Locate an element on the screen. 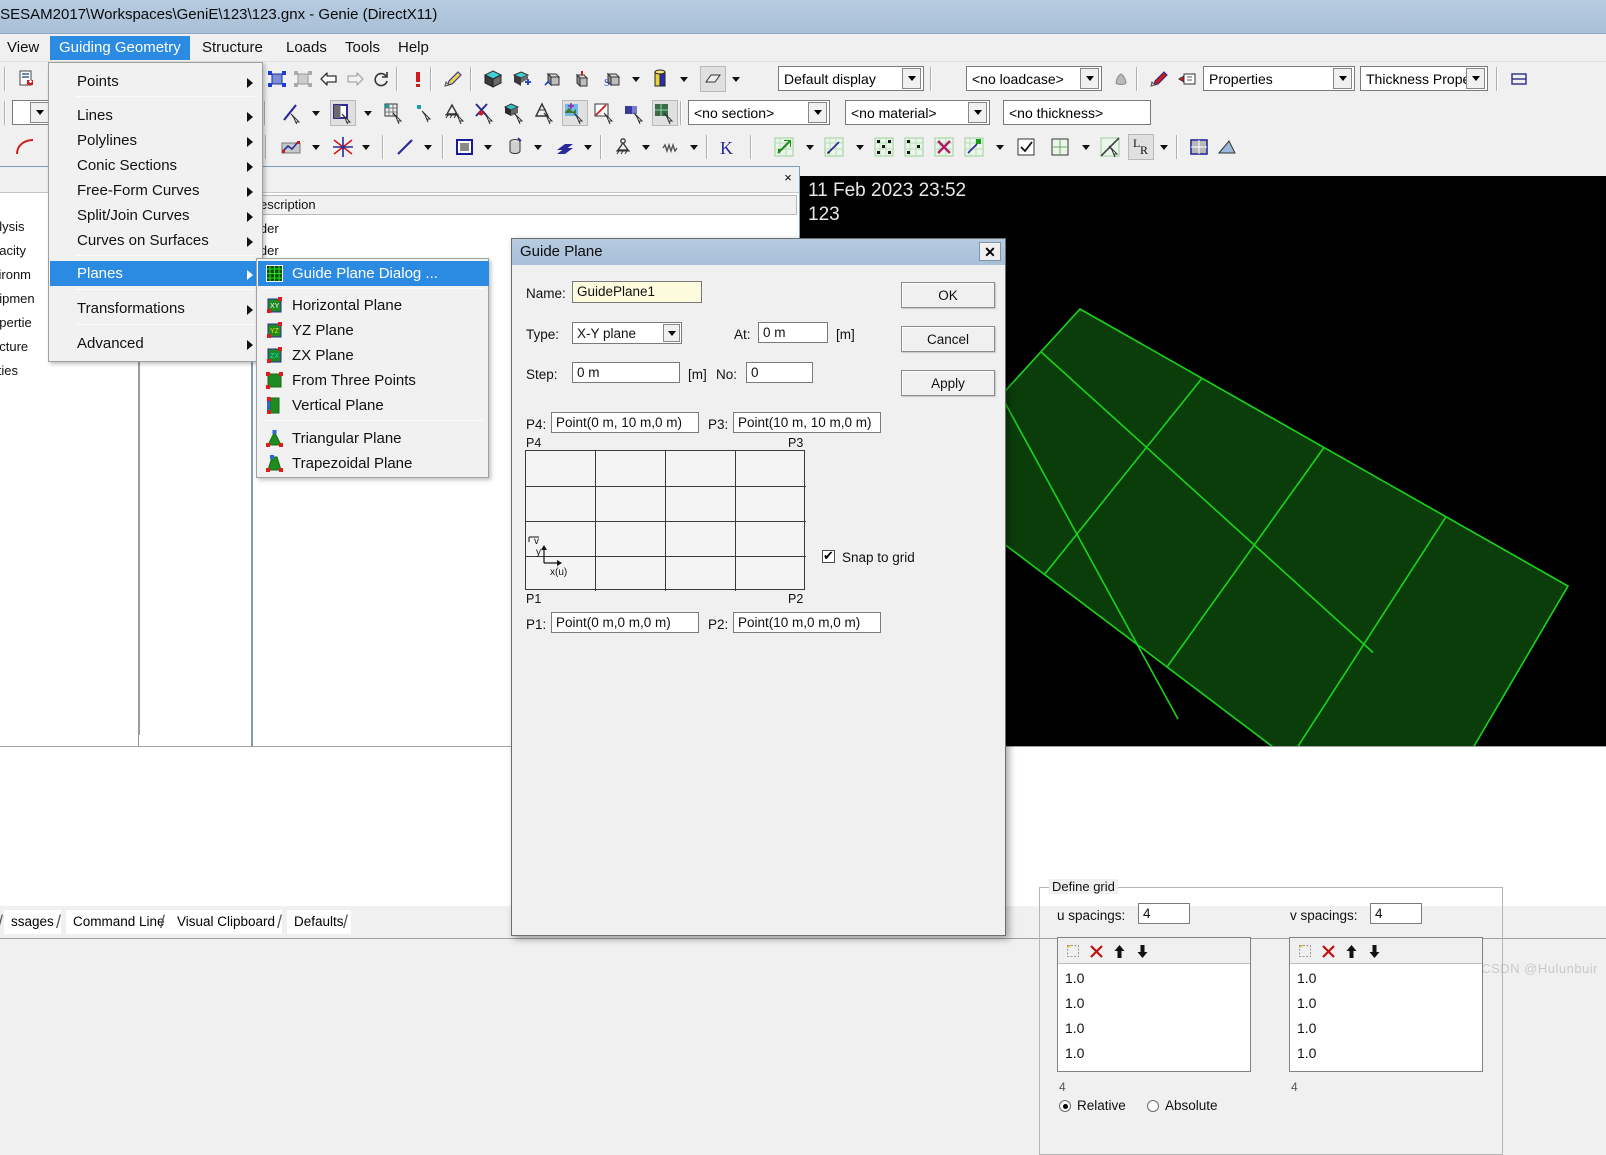  submenu-item-zx-plane: ZX ZX Plane is located at coordinates (373, 355).